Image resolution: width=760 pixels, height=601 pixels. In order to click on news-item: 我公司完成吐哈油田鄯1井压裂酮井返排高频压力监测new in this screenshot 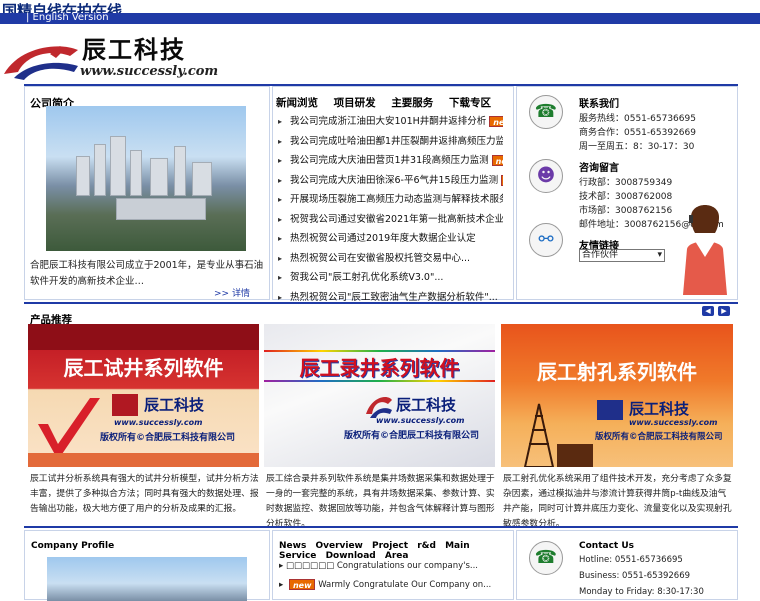, I will do `click(390, 142)`.